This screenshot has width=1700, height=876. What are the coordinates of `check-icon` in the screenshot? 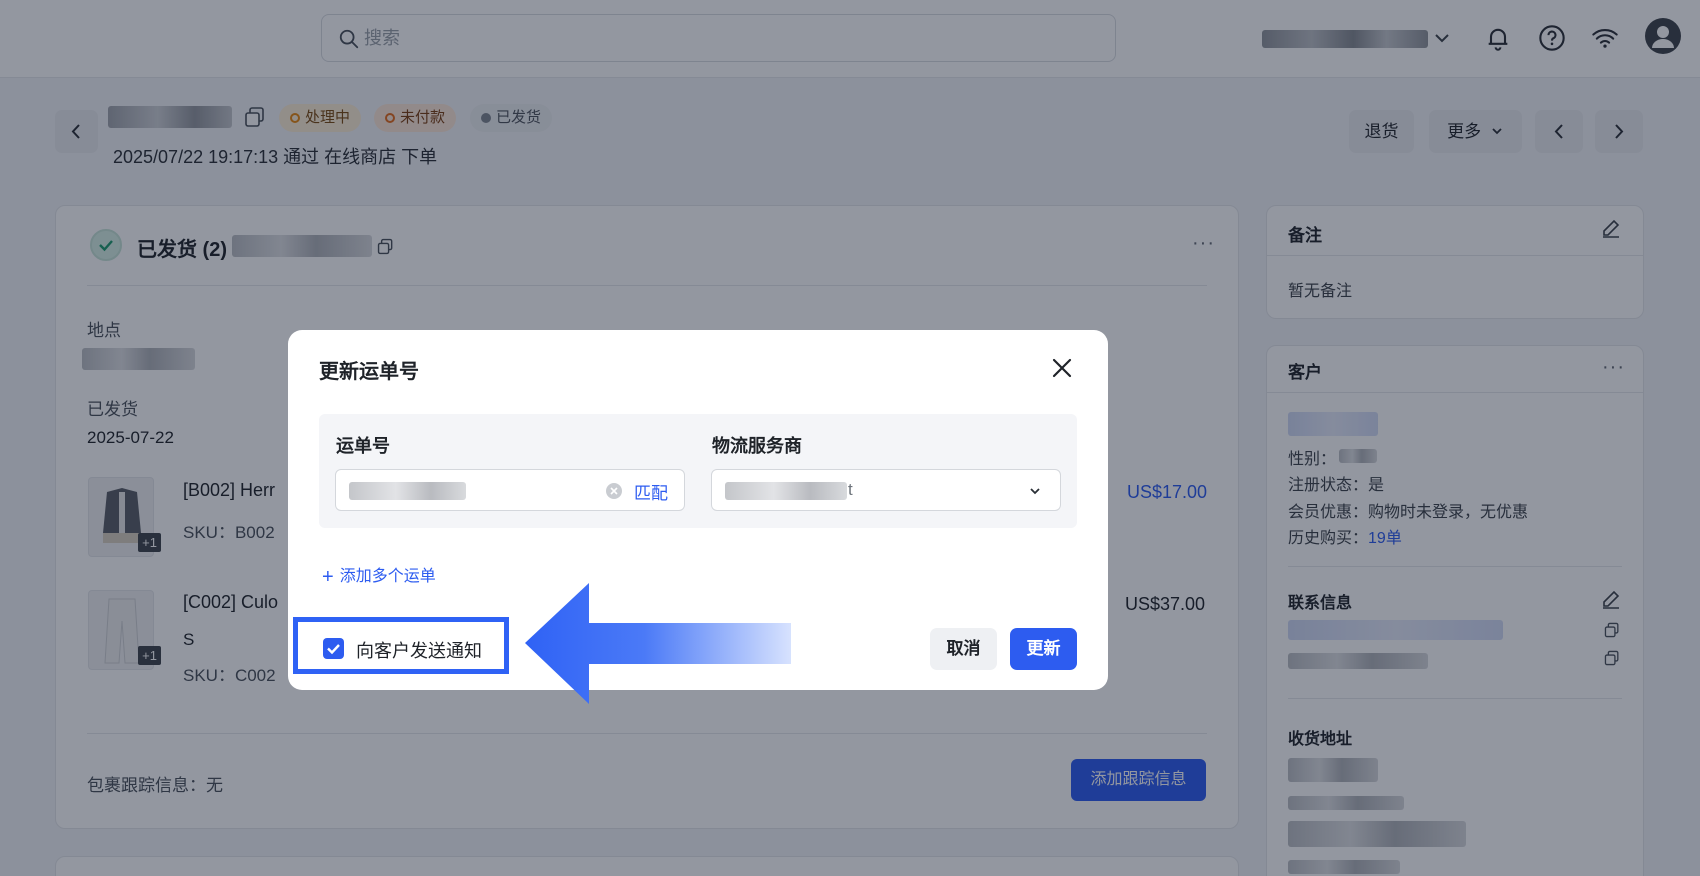 It's located at (333, 649).